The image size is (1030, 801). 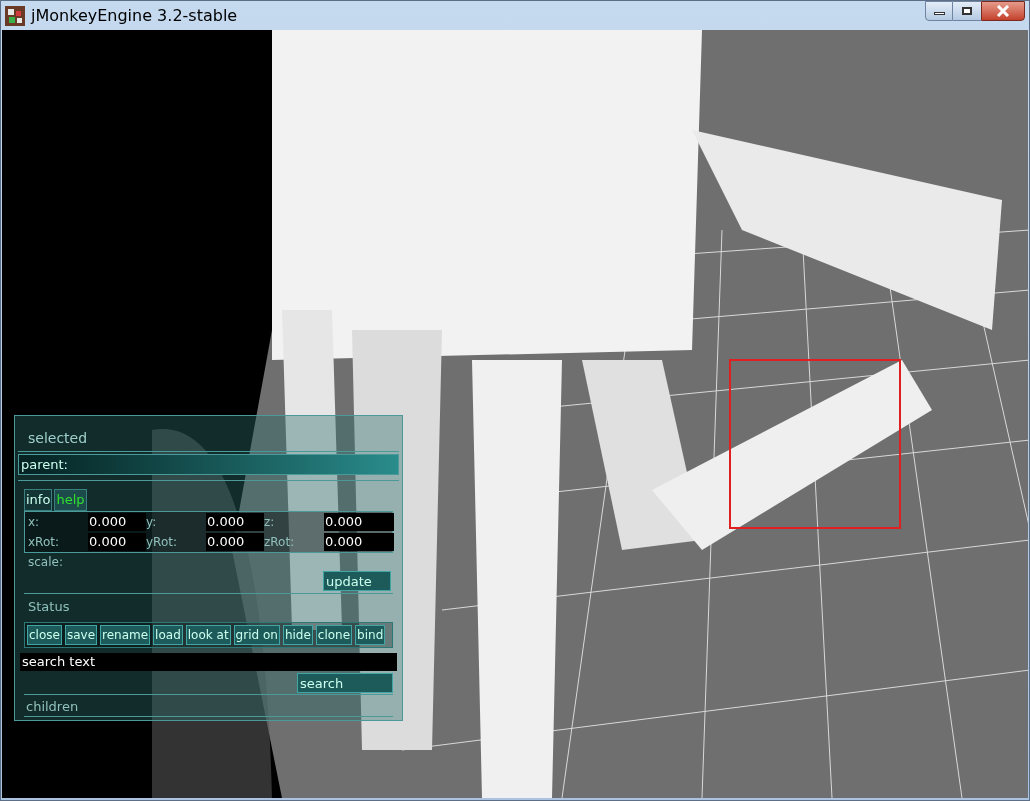 I want to click on tab: info, so click(x=38, y=500).